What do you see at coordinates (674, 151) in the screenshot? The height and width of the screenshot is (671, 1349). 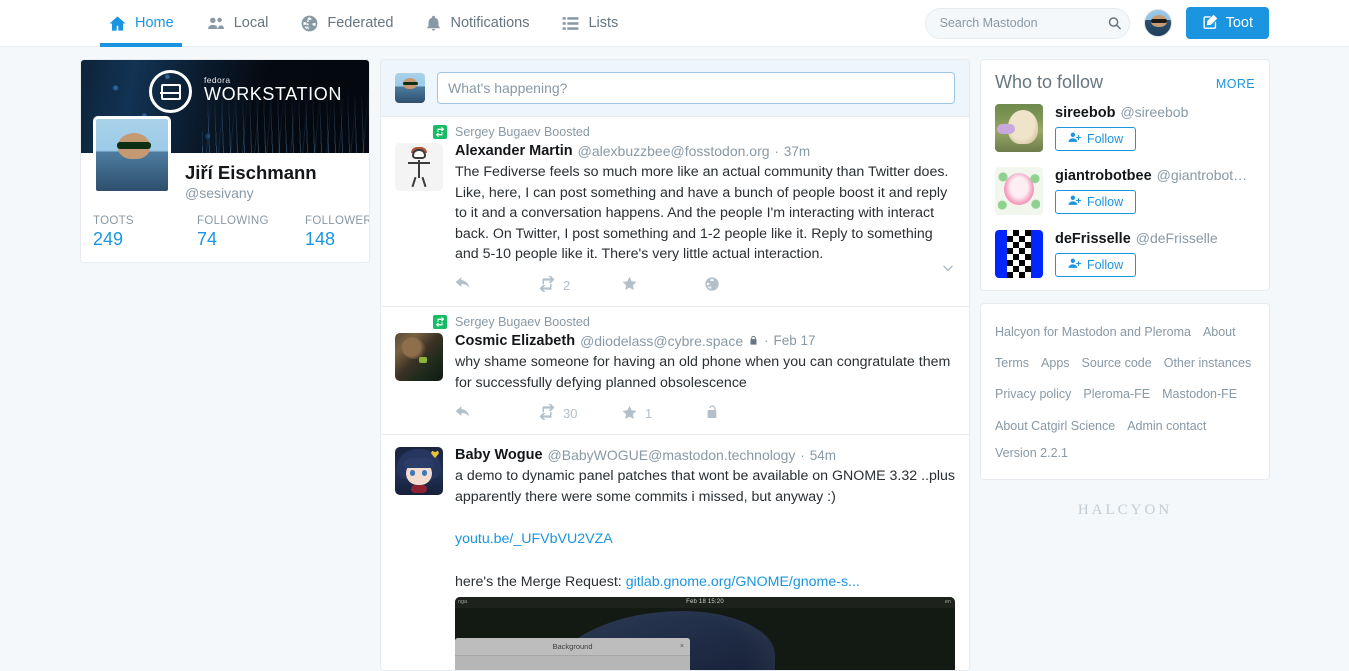 I see `author-handle: @alexbuzzbee@fosstodon.org` at bounding box center [674, 151].